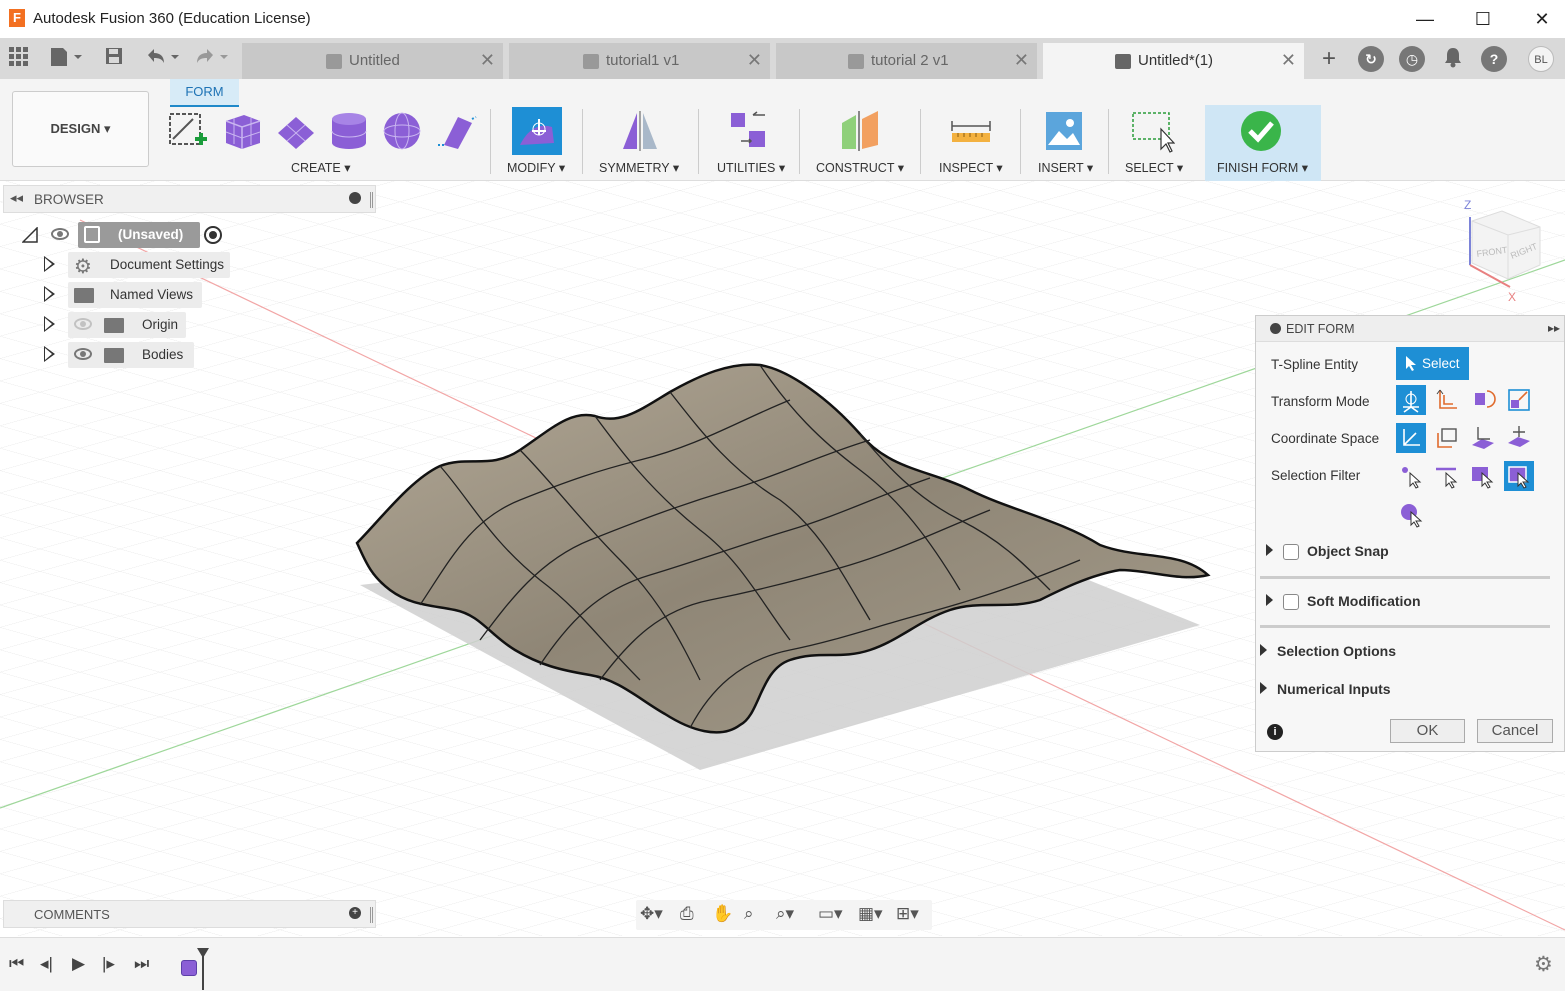 Image resolution: width=1565 pixels, height=991 pixels. Describe the element at coordinates (204, 93) in the screenshot. I see `tab-form: FORM` at that location.